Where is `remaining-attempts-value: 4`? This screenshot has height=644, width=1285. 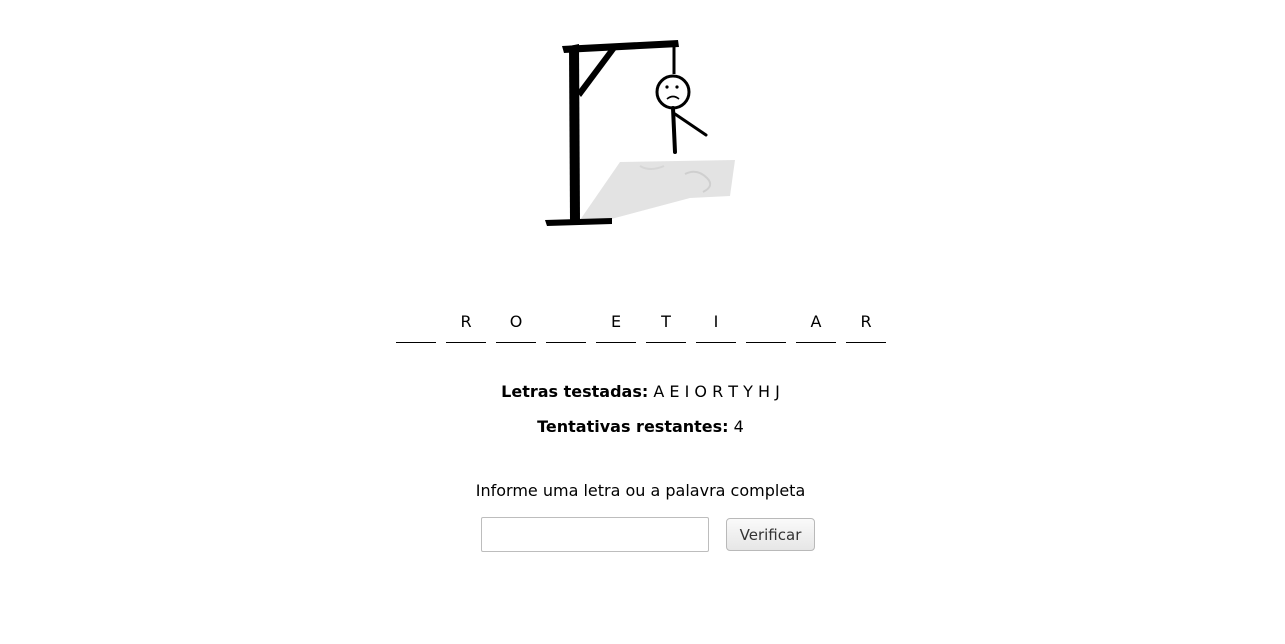
remaining-attempts-value: 4 is located at coordinates (738, 426).